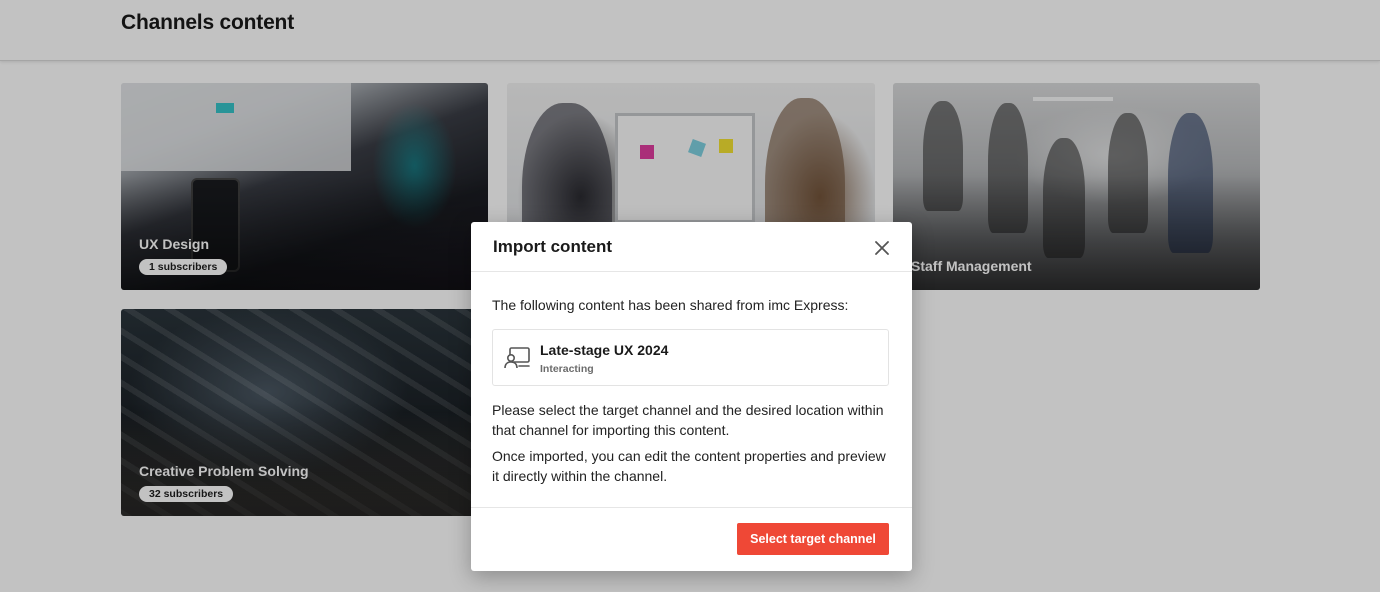 The image size is (1380, 592). I want to click on dialog-title: Import content, so click(552, 246).